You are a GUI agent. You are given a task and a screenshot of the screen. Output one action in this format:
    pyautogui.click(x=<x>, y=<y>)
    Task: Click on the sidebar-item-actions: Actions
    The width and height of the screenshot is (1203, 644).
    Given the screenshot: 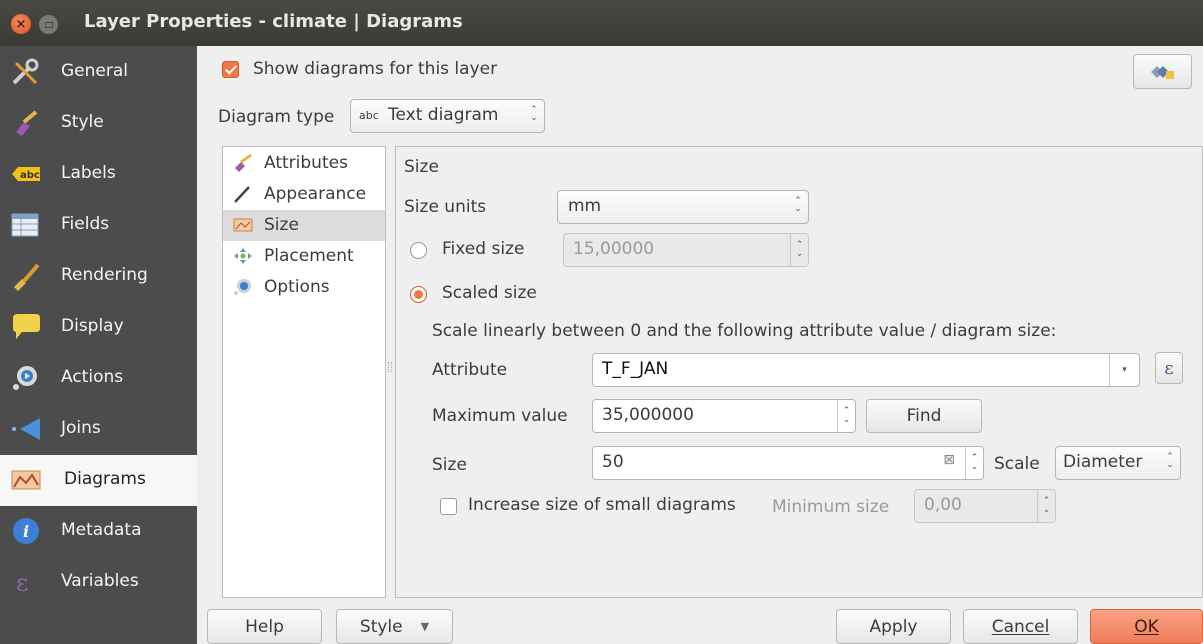 What is the action you would take?
    pyautogui.click(x=98, y=378)
    